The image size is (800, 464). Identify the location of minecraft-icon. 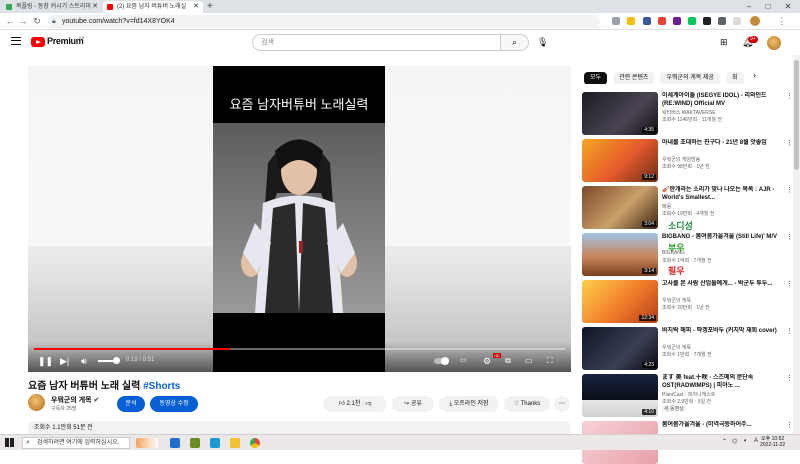
(195, 443).